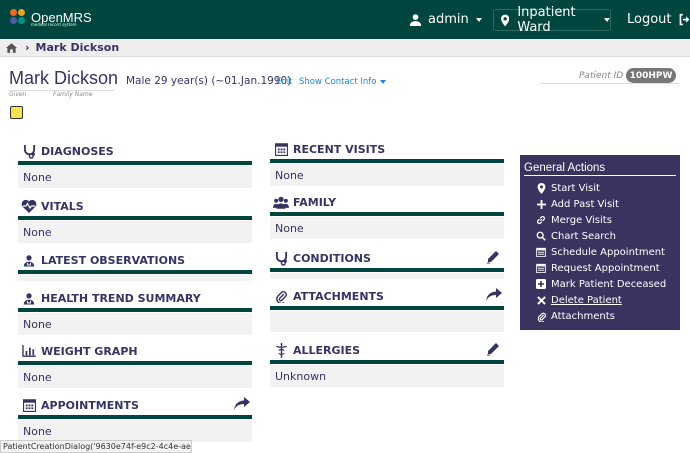 This screenshot has width=690, height=453. Describe the element at coordinates (387, 321) in the screenshot. I see `attachments-body` at that location.